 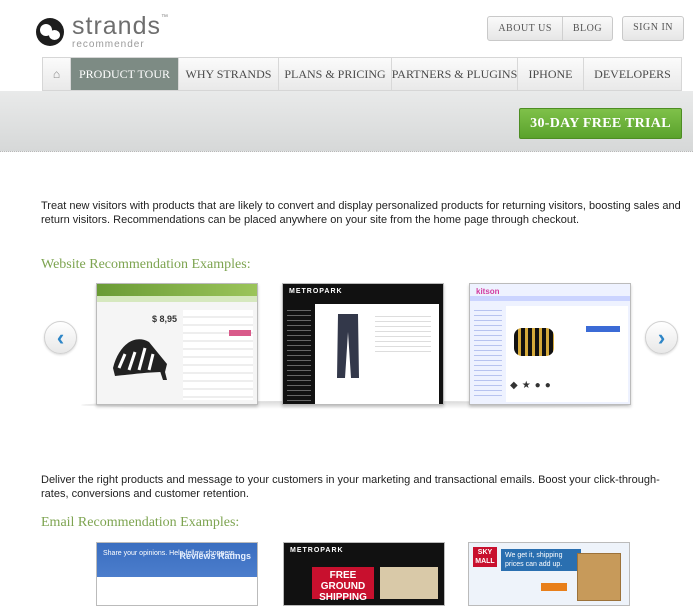 I want to click on email-body, so click(x=177, y=591).